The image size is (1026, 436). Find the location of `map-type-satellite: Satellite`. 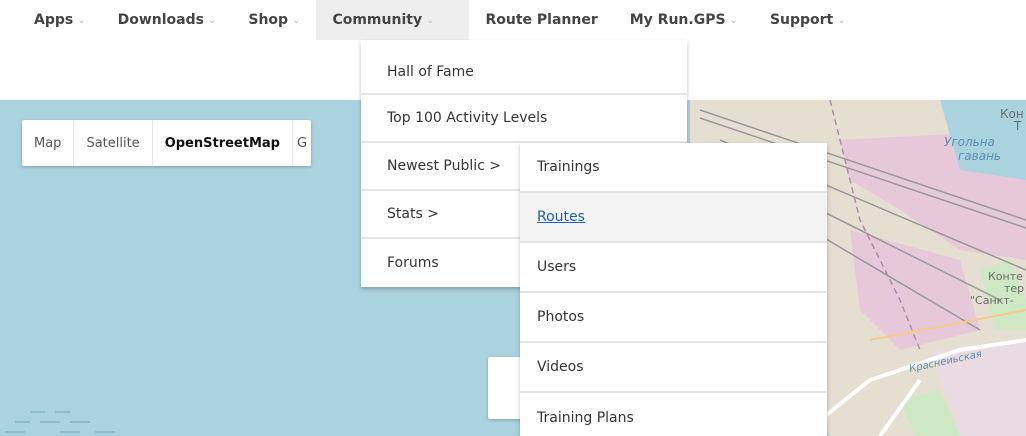

map-type-satellite: Satellite is located at coordinates (113, 143).